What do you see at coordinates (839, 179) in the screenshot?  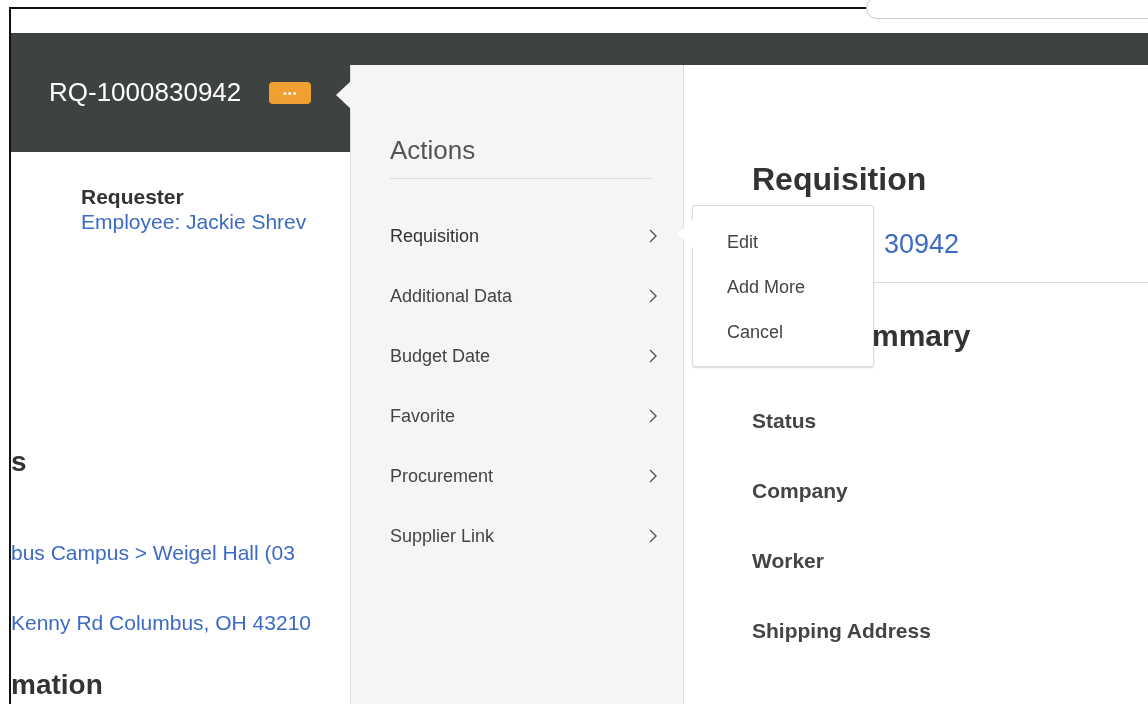 I see `section-heading: Requisition` at bounding box center [839, 179].